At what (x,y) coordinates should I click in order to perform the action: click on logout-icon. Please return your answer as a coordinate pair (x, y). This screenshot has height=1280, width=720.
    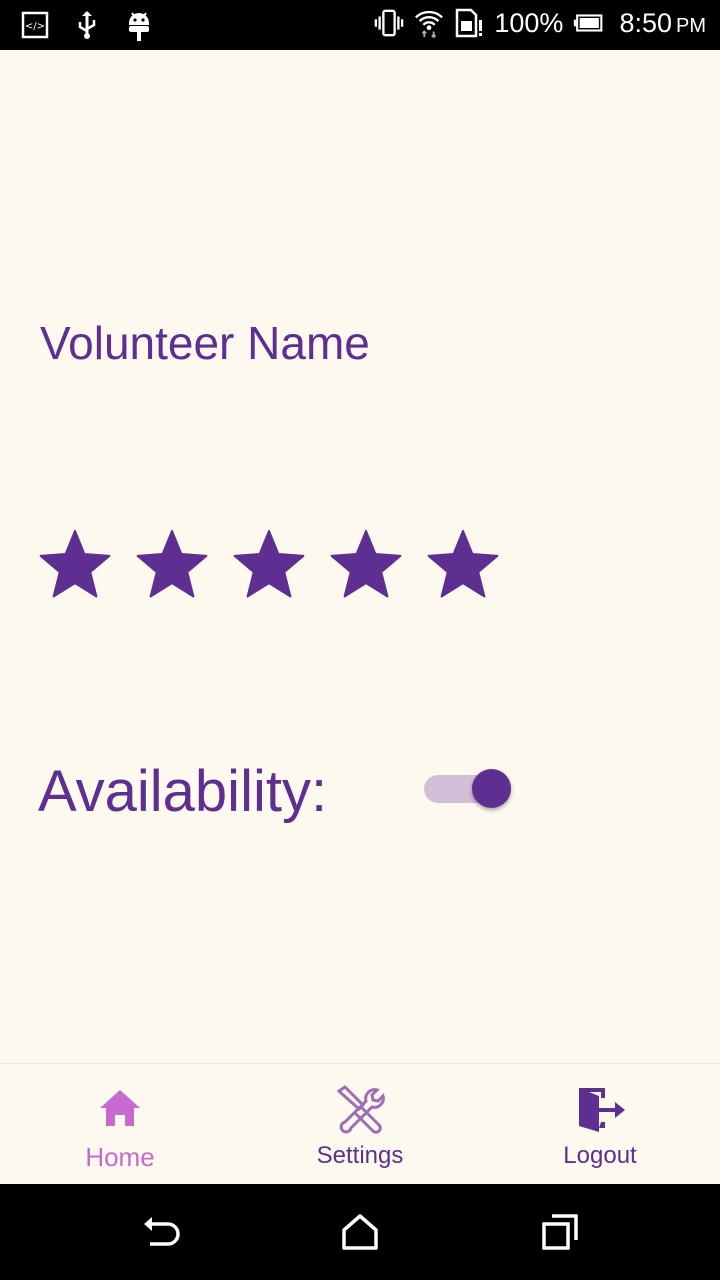
    Looking at the image, I should click on (602, 1110).